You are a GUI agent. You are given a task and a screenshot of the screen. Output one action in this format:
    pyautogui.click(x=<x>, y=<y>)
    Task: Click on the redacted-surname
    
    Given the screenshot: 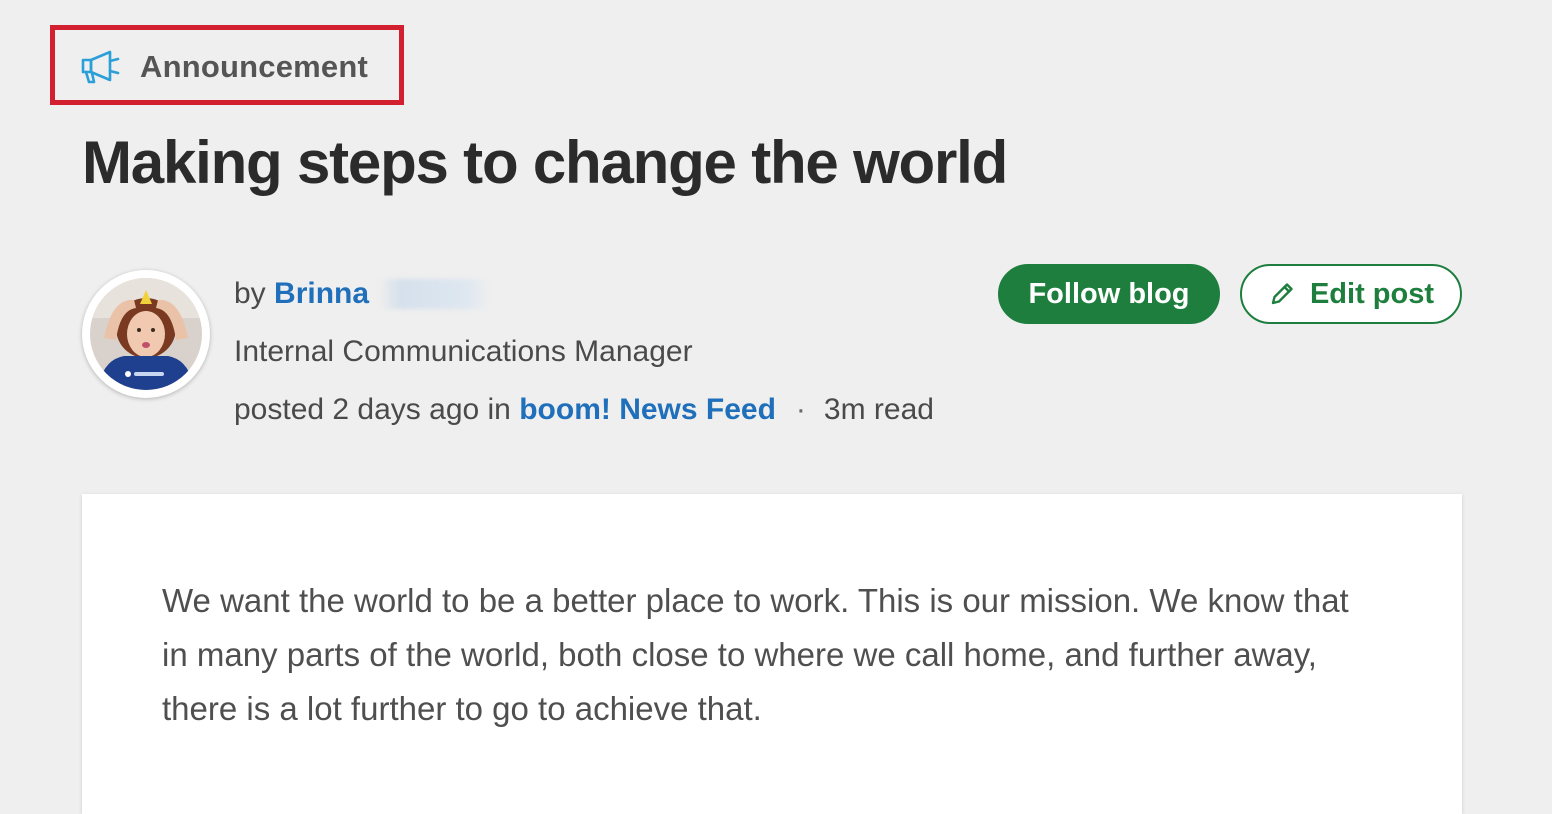 What is the action you would take?
    pyautogui.click(x=434, y=294)
    